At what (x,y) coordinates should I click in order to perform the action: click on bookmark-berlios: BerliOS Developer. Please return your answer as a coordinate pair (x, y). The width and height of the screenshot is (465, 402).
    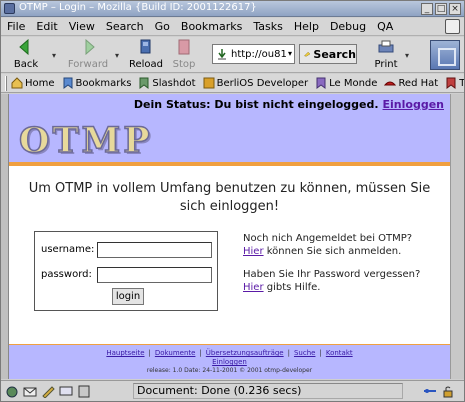
    Looking at the image, I should click on (255, 83).